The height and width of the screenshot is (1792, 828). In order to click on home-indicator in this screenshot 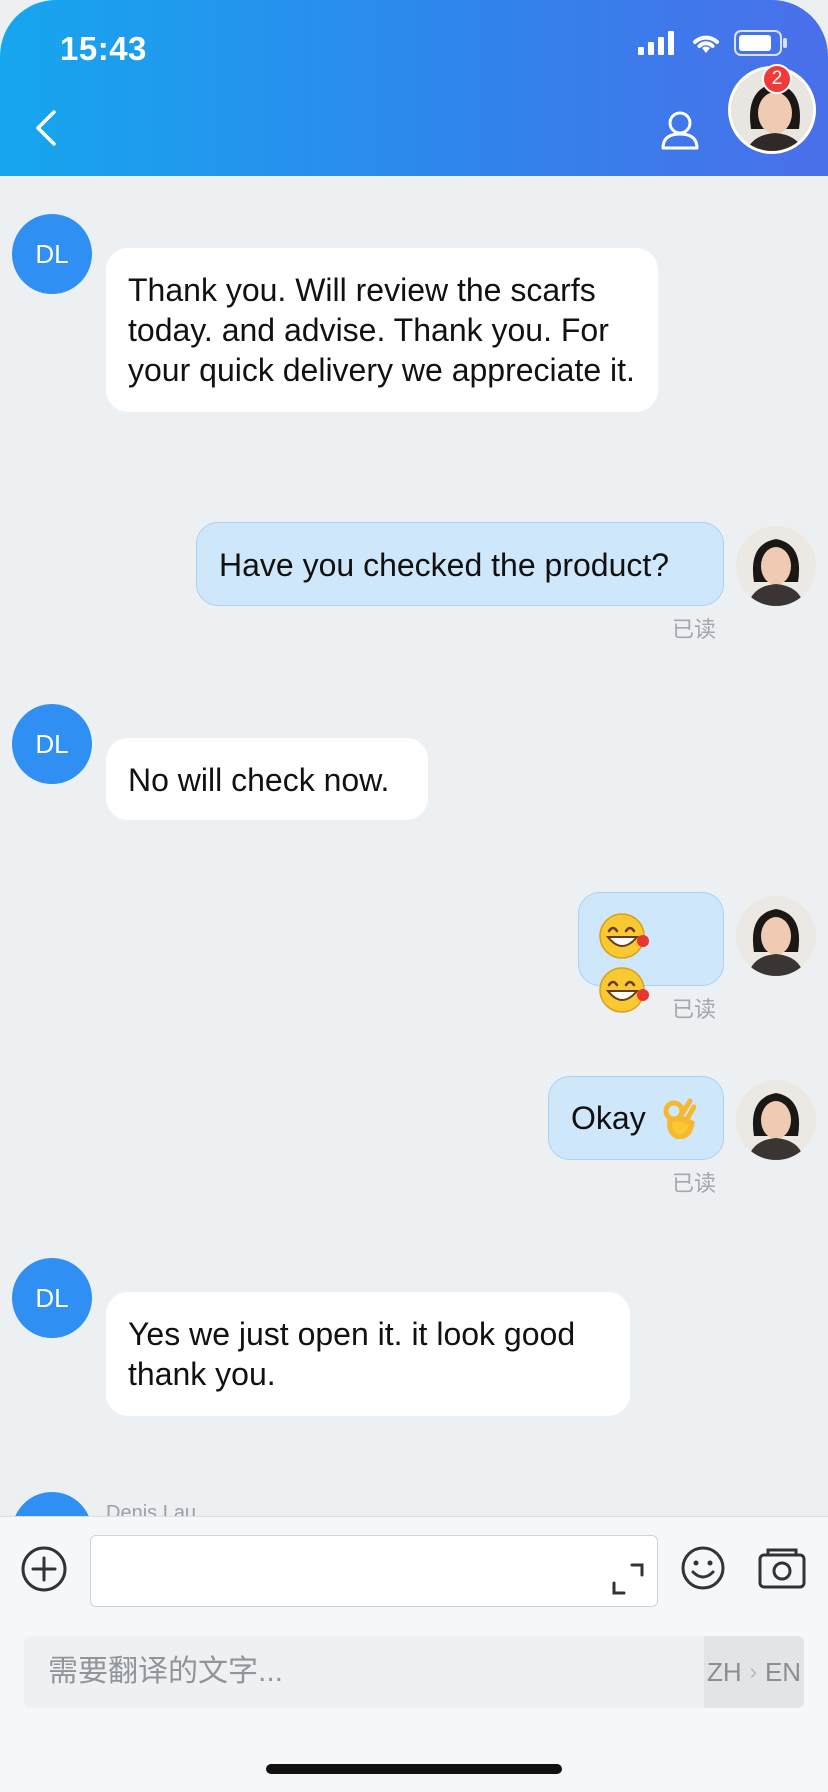, I will do `click(414, 1769)`.